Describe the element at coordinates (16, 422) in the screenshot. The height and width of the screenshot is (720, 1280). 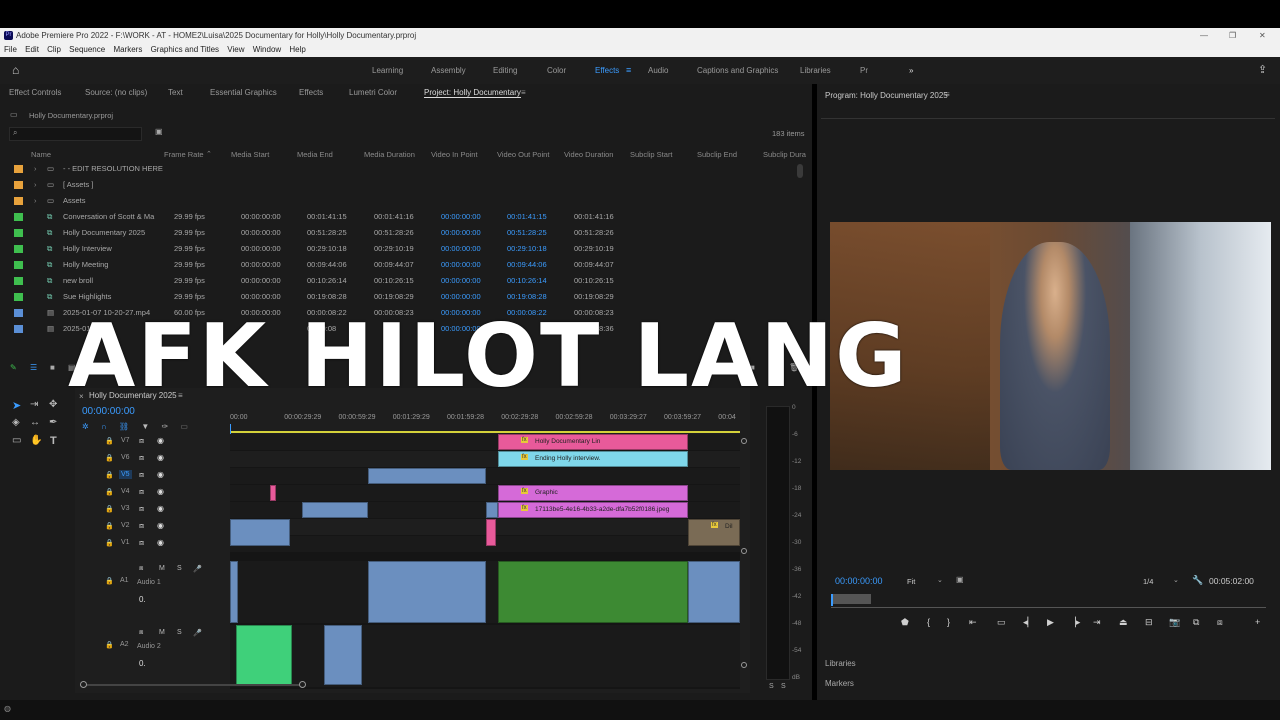
I see `razor-tool-icon: ◈` at that location.